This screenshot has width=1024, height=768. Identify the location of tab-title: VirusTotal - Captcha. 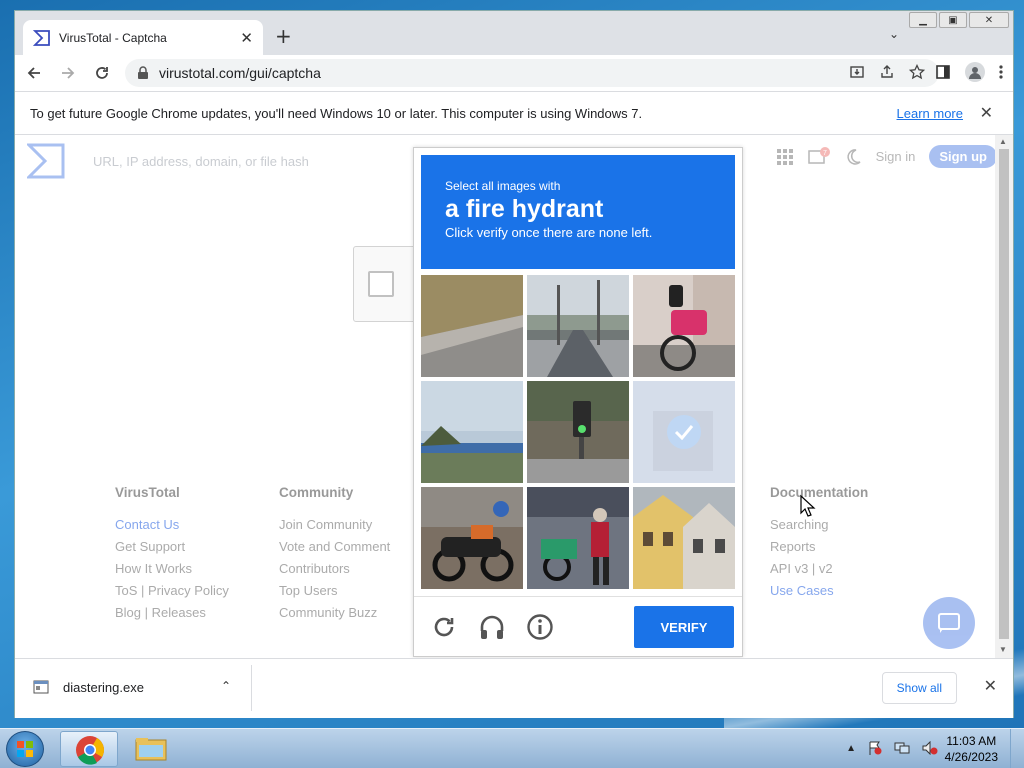
(113, 37).